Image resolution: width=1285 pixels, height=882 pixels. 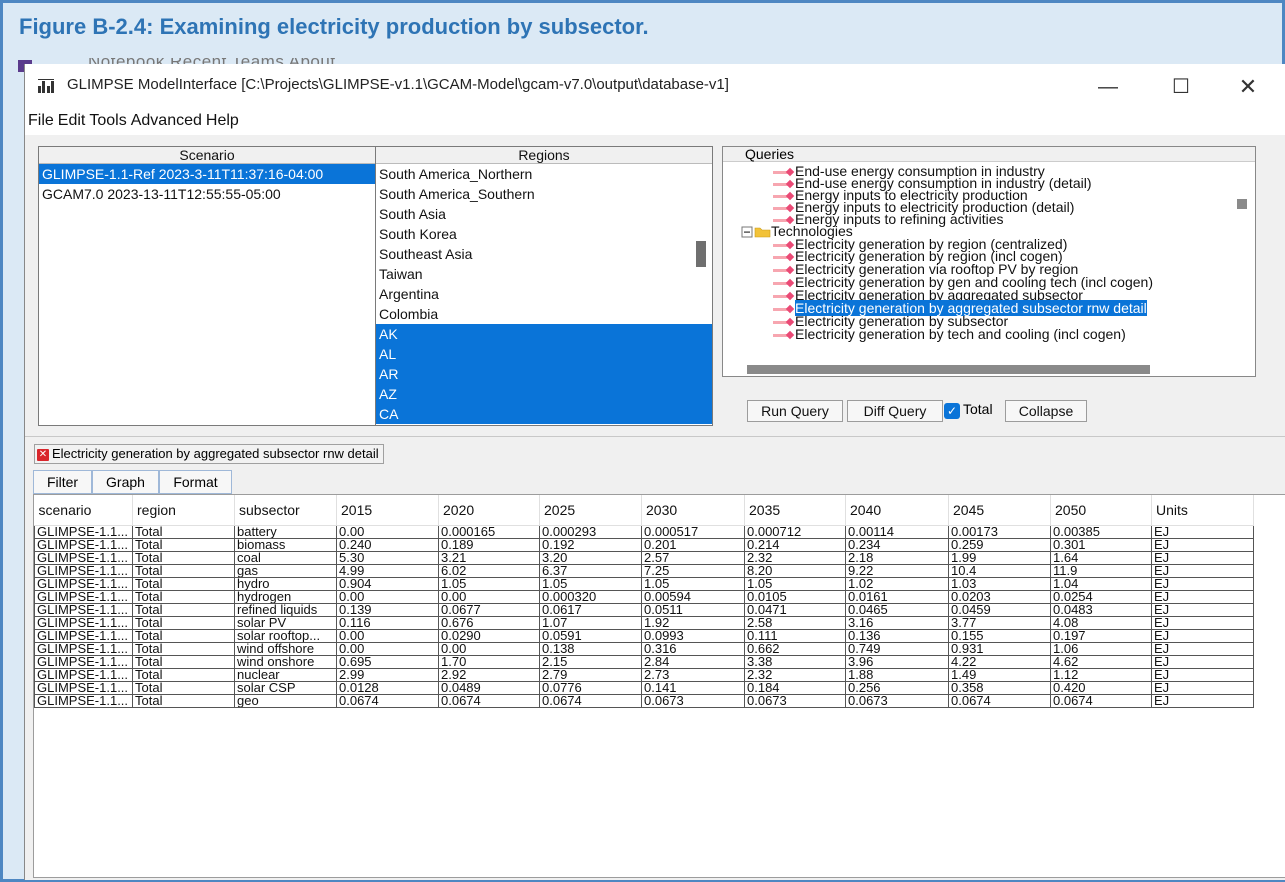 What do you see at coordinates (897, 557) in the screenshot?
I see `table-cell: 2.18` at bounding box center [897, 557].